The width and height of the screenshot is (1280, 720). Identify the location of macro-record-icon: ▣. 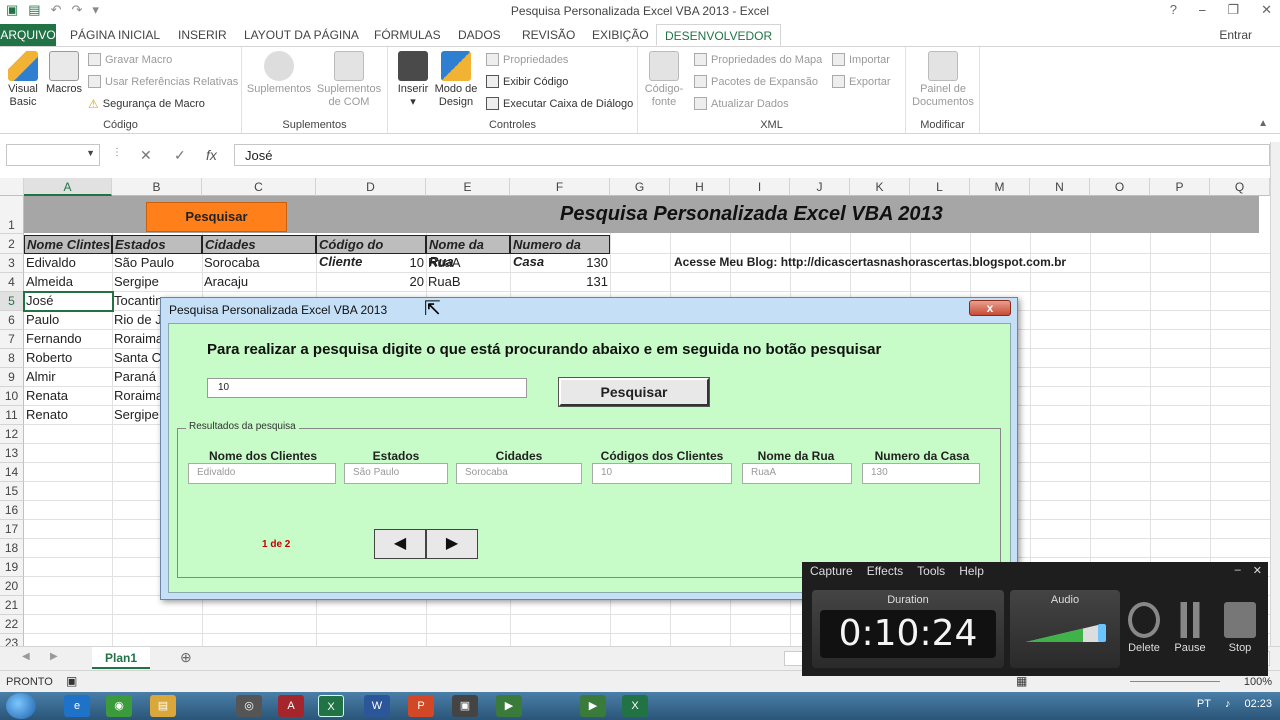
(71, 681).